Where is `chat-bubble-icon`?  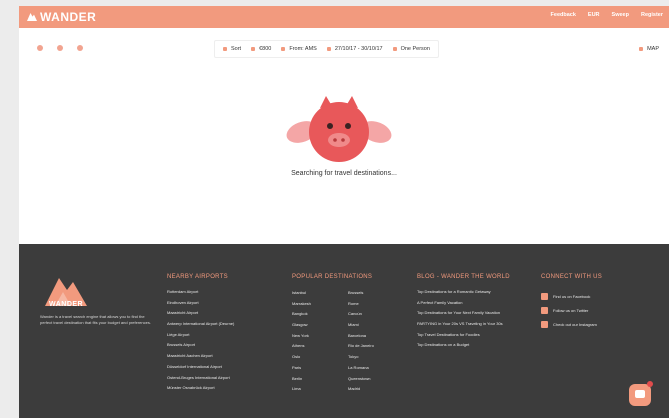 chat-bubble-icon is located at coordinates (640, 394).